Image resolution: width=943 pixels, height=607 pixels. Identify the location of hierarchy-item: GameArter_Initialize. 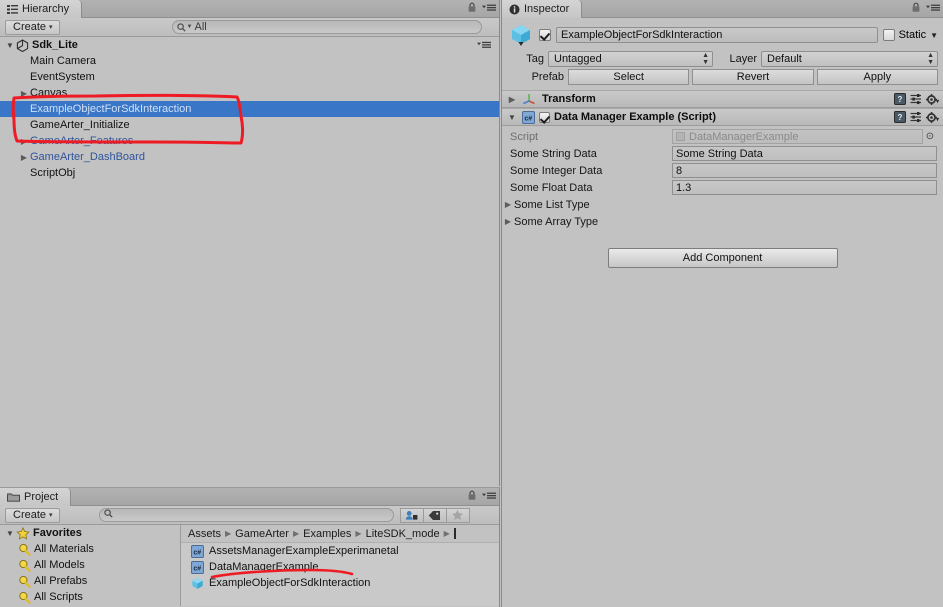
(249, 125).